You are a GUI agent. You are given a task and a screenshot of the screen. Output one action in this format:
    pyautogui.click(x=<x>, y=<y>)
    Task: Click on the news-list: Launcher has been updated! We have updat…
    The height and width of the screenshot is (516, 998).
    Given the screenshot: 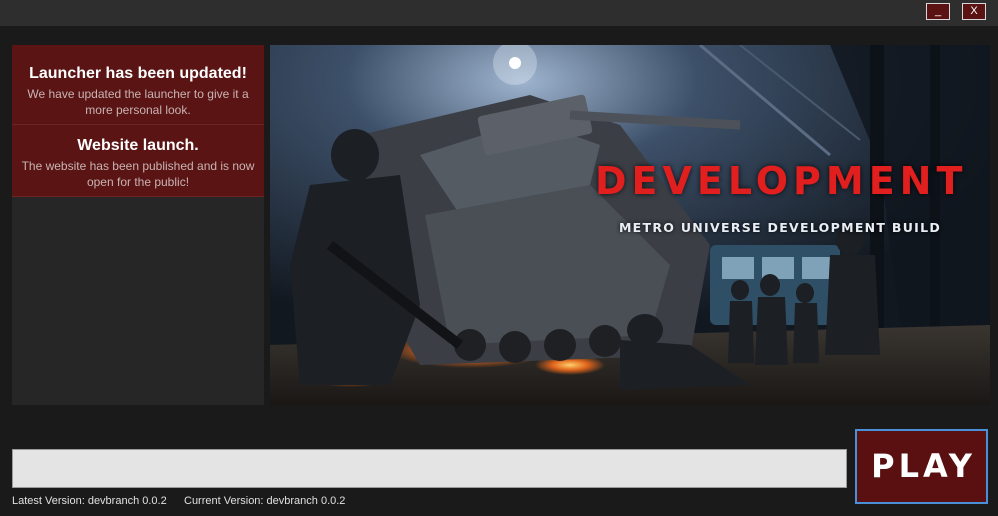 What is the action you would take?
    pyautogui.click(x=138, y=121)
    